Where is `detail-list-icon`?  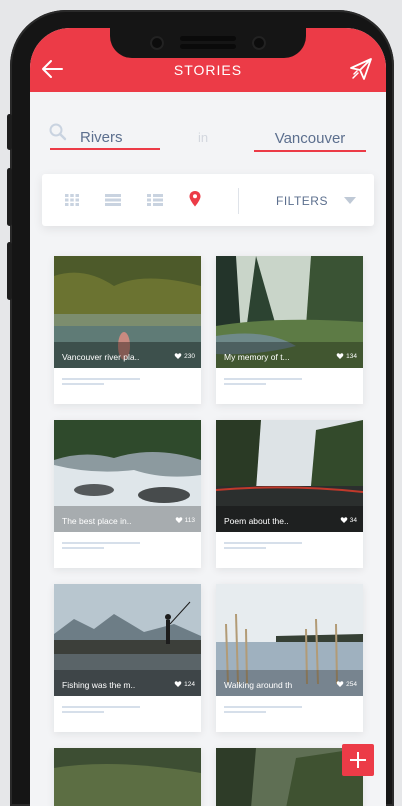 detail-list-icon is located at coordinates (155, 200).